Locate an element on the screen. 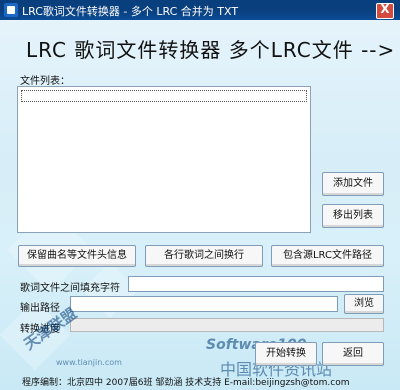  keep-header-toggle: 保留曲名等文件头信息 is located at coordinates (77, 256).